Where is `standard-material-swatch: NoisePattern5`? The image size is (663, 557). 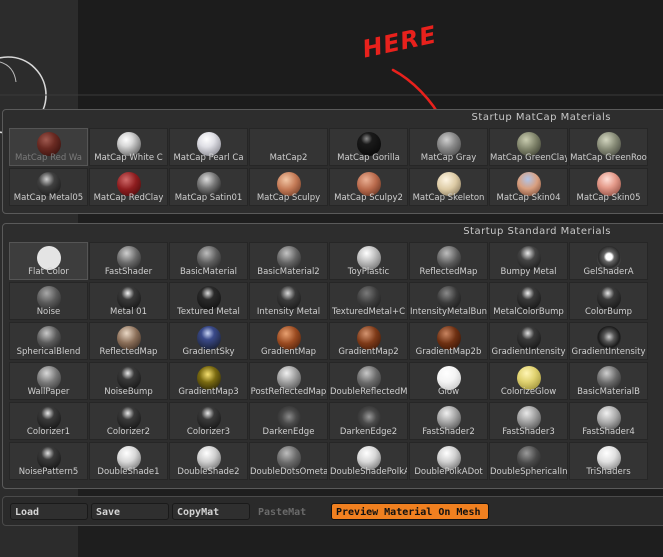 standard-material-swatch: NoisePattern5 is located at coordinates (48, 461).